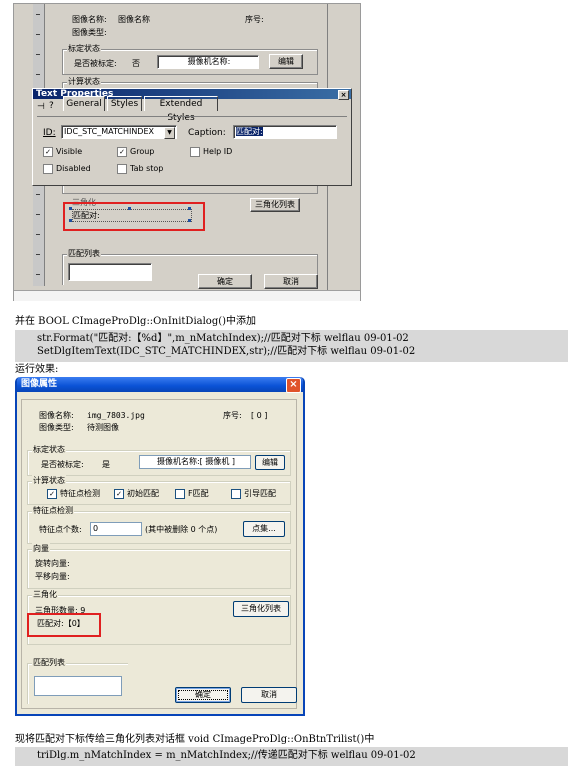 This screenshot has width=575, height=768. Describe the element at coordinates (116, 415) in the screenshot. I see `image-name-value: img_7803.jpg` at that location.